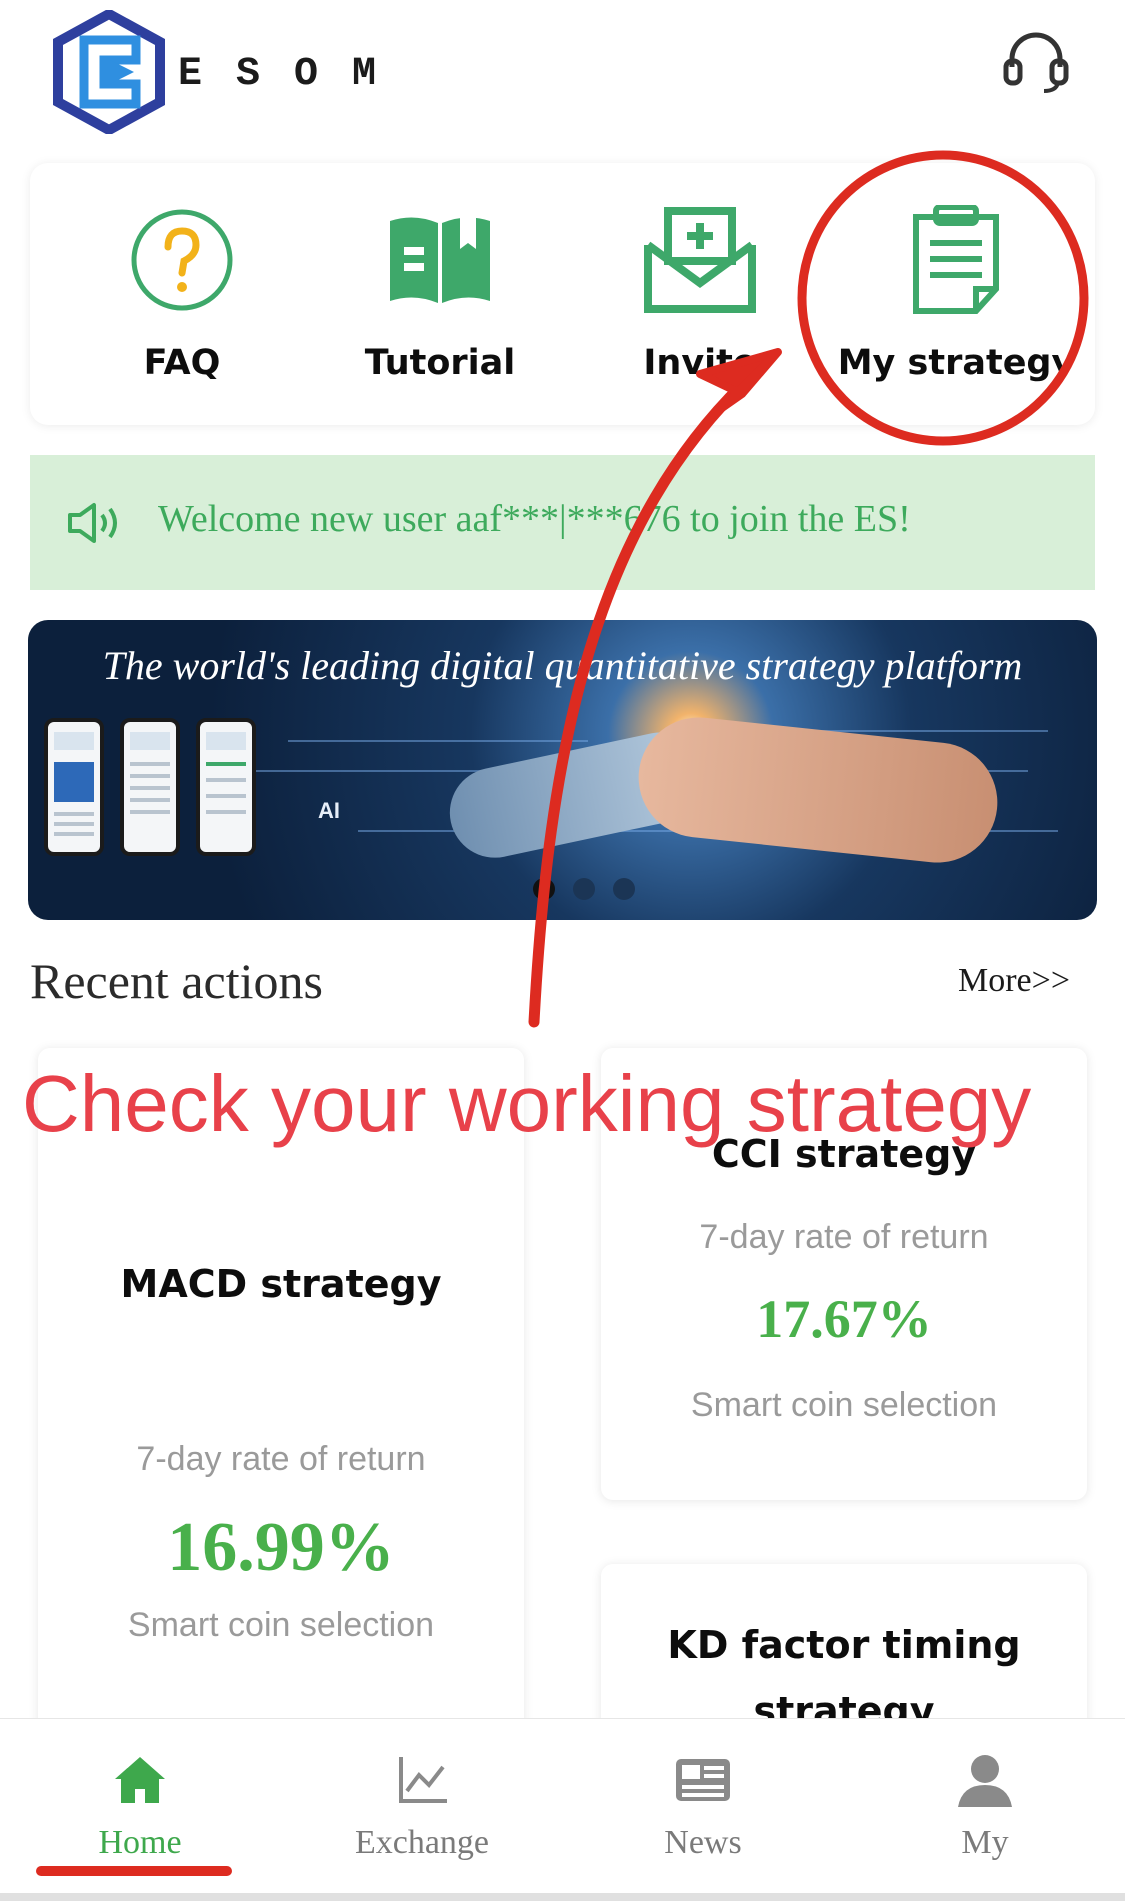 Image resolution: width=1125 pixels, height=1901 pixels. Describe the element at coordinates (527, 1103) in the screenshot. I see `annotation-caption: Check your working strategy` at that location.